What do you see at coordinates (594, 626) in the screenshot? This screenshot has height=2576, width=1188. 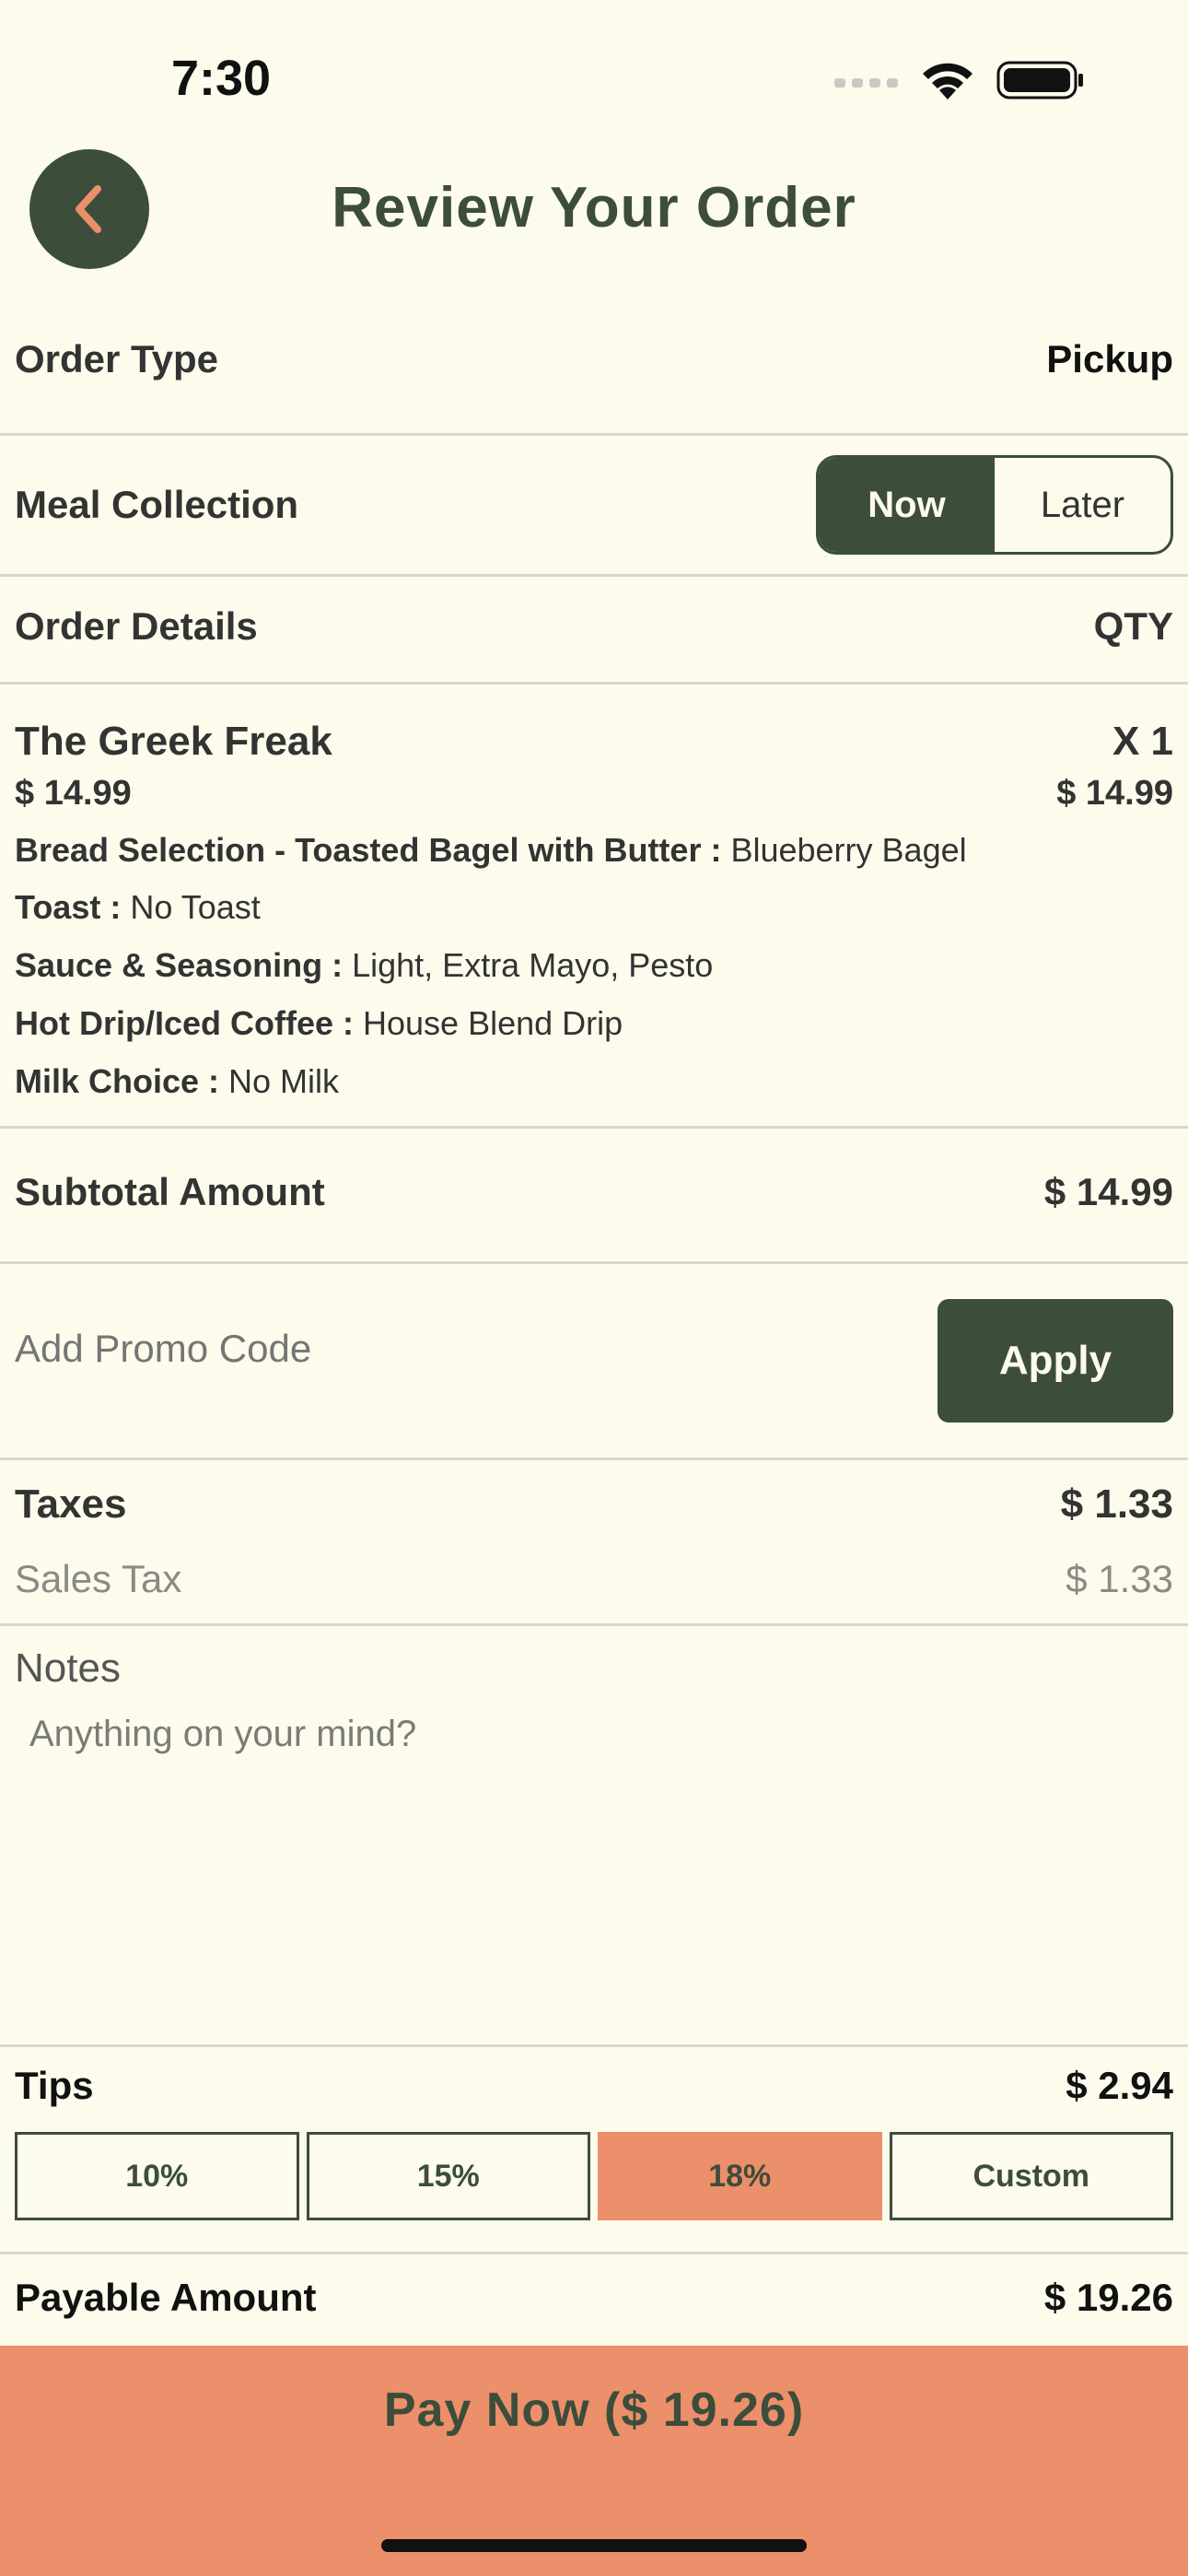 I see `order-details-header: Order Details QTY` at bounding box center [594, 626].